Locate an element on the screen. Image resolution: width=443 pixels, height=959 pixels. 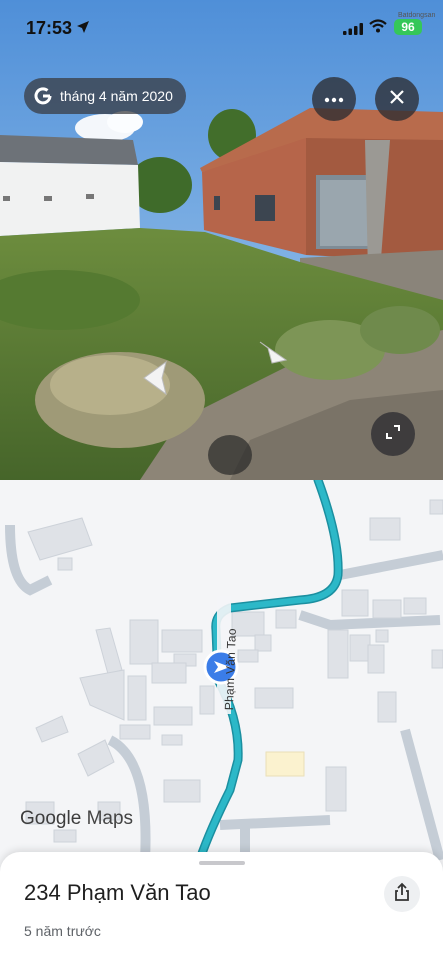
nav-arrow-left-button is located at coordinates (156, 380).